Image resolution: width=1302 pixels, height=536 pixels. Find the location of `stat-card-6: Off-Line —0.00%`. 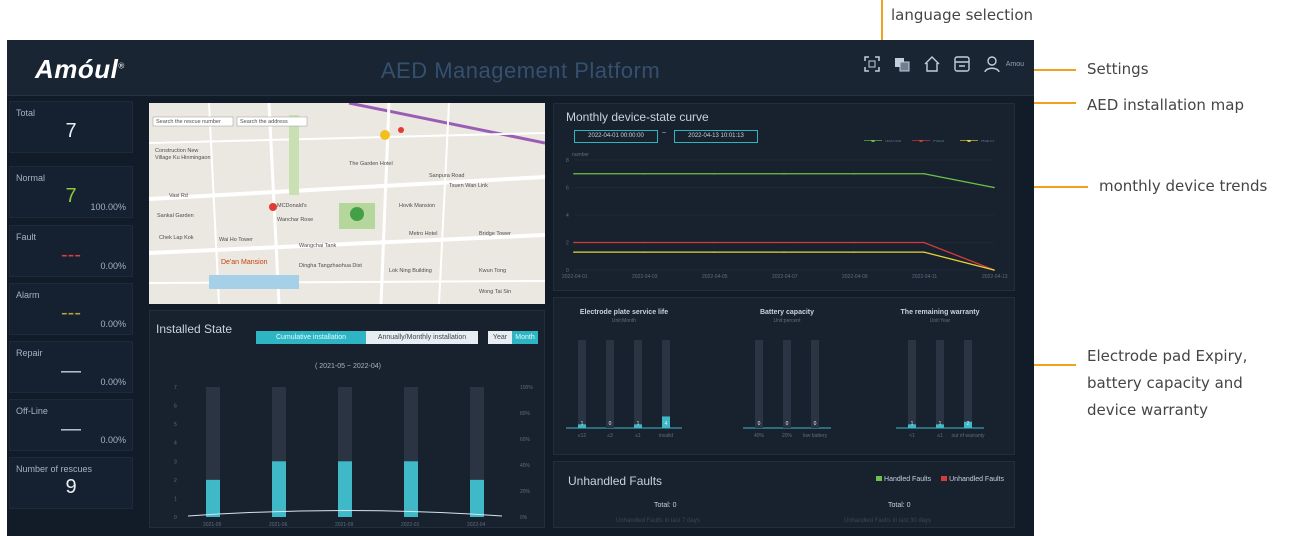

stat-card-6: Off-Line —0.00% is located at coordinates (71, 425).